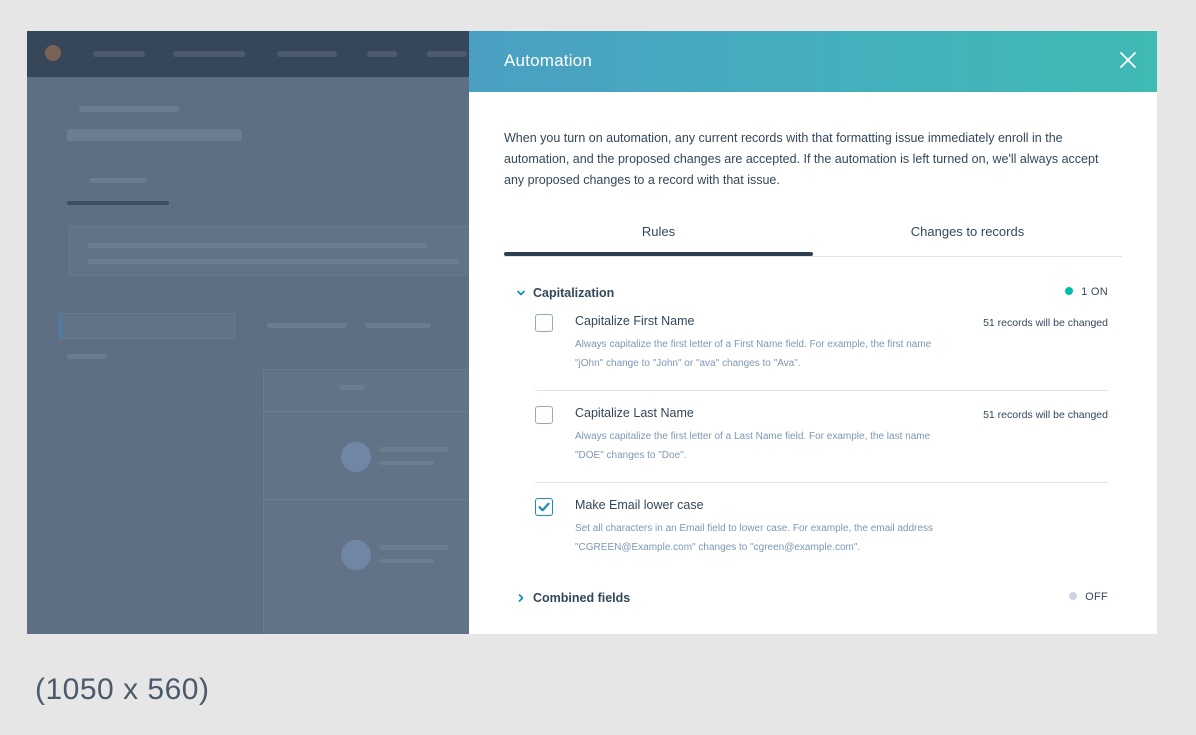 This screenshot has height=735, width=1196. I want to click on section-status: OFF, so click(1088, 597).